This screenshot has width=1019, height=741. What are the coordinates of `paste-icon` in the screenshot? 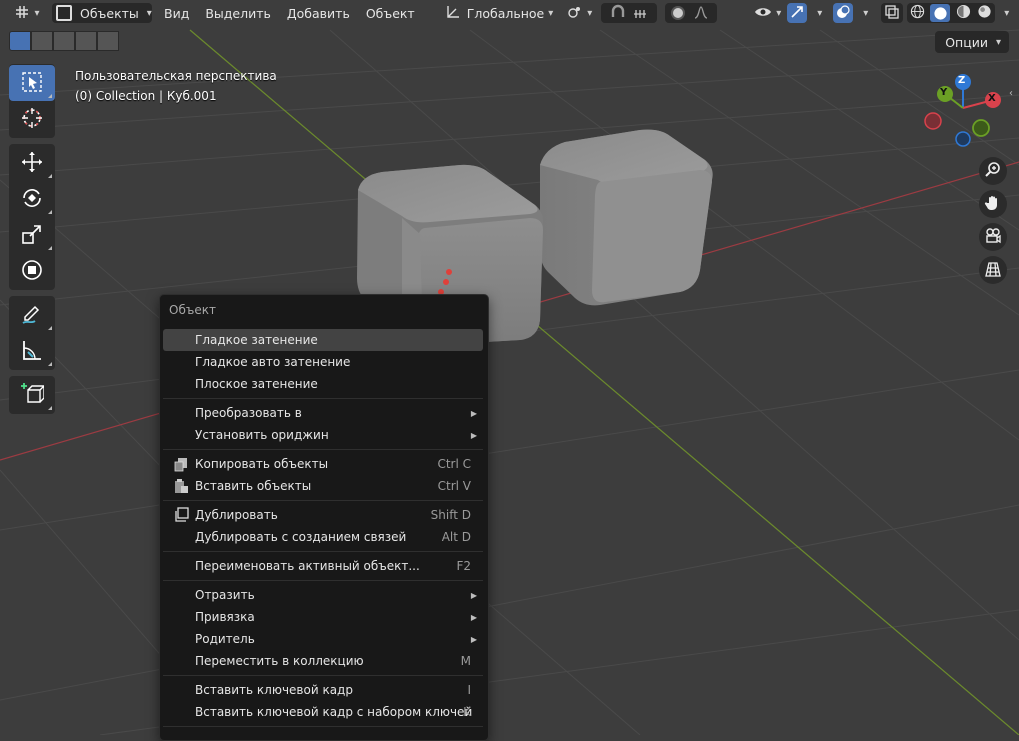 It's located at (181, 486).